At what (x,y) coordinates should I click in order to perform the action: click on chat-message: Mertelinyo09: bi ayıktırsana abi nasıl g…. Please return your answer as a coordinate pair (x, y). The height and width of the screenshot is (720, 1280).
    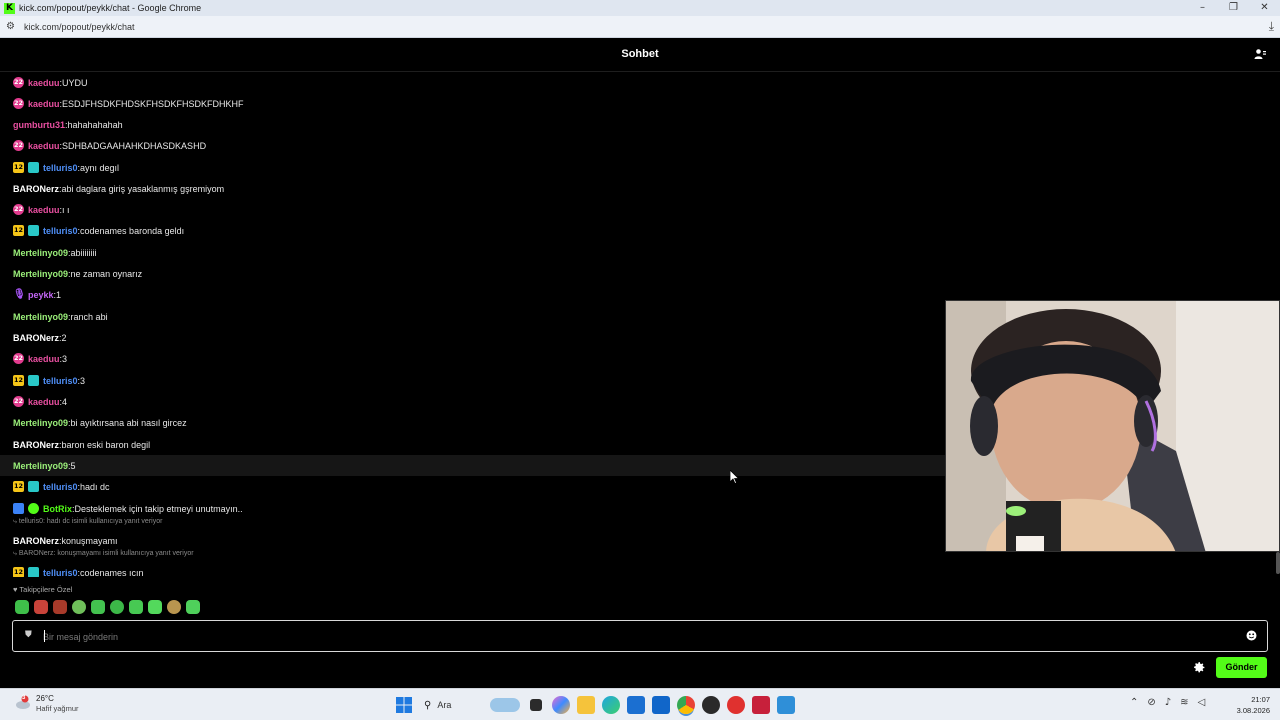
    Looking at the image, I should click on (472, 422).